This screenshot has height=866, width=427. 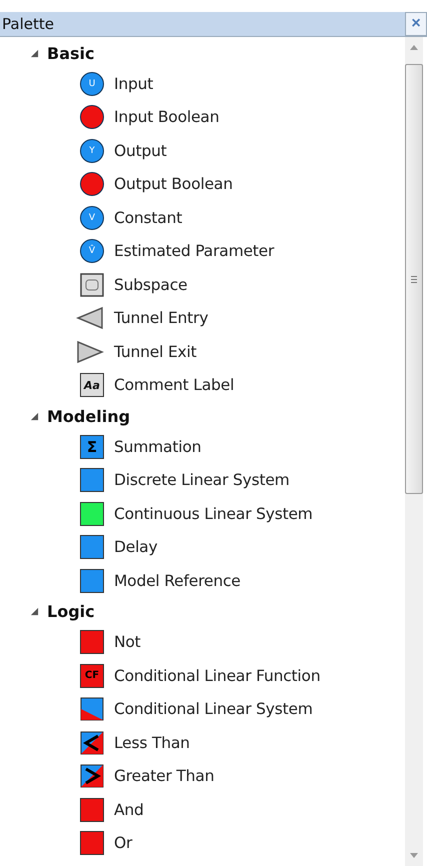 What do you see at coordinates (151, 285) in the screenshot?
I see `palette-item: Subspace` at bounding box center [151, 285].